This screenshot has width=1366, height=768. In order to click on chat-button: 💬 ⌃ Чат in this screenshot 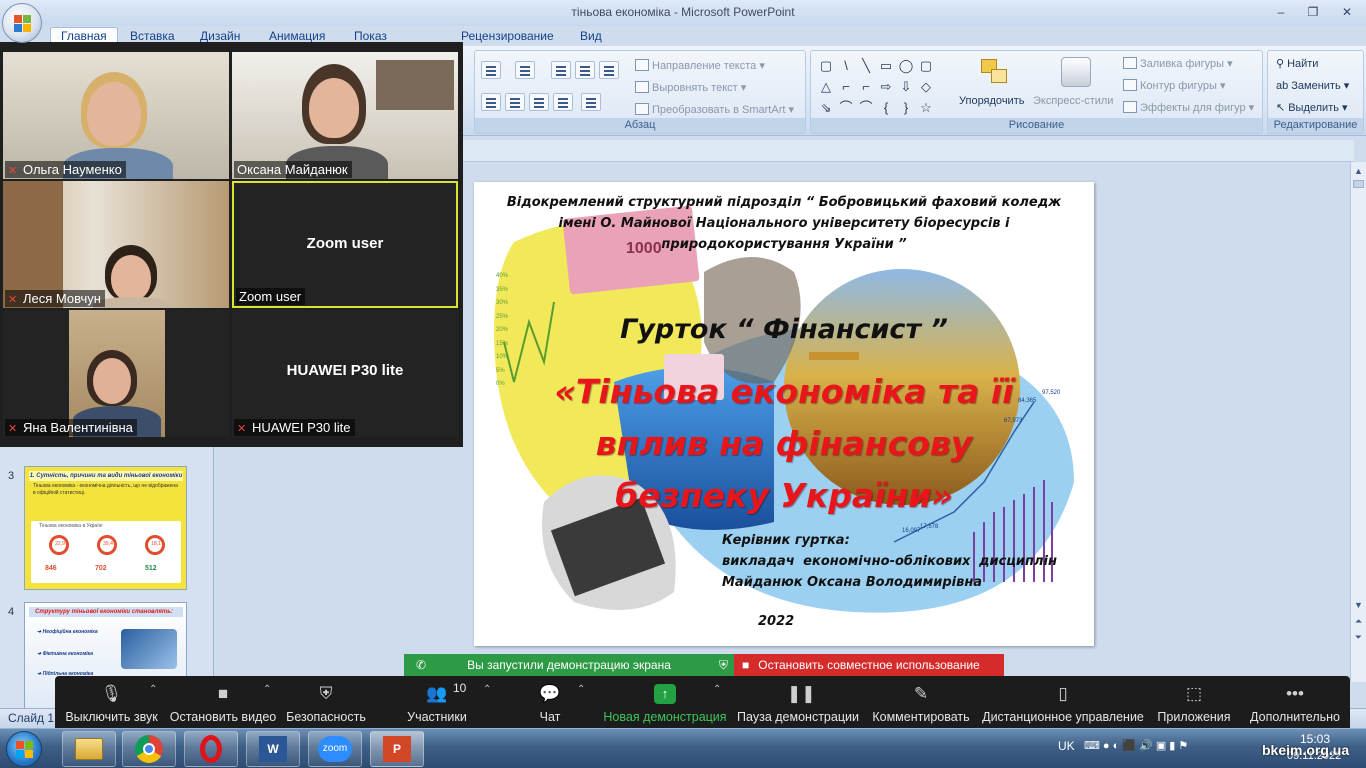, I will do `click(555, 702)`.